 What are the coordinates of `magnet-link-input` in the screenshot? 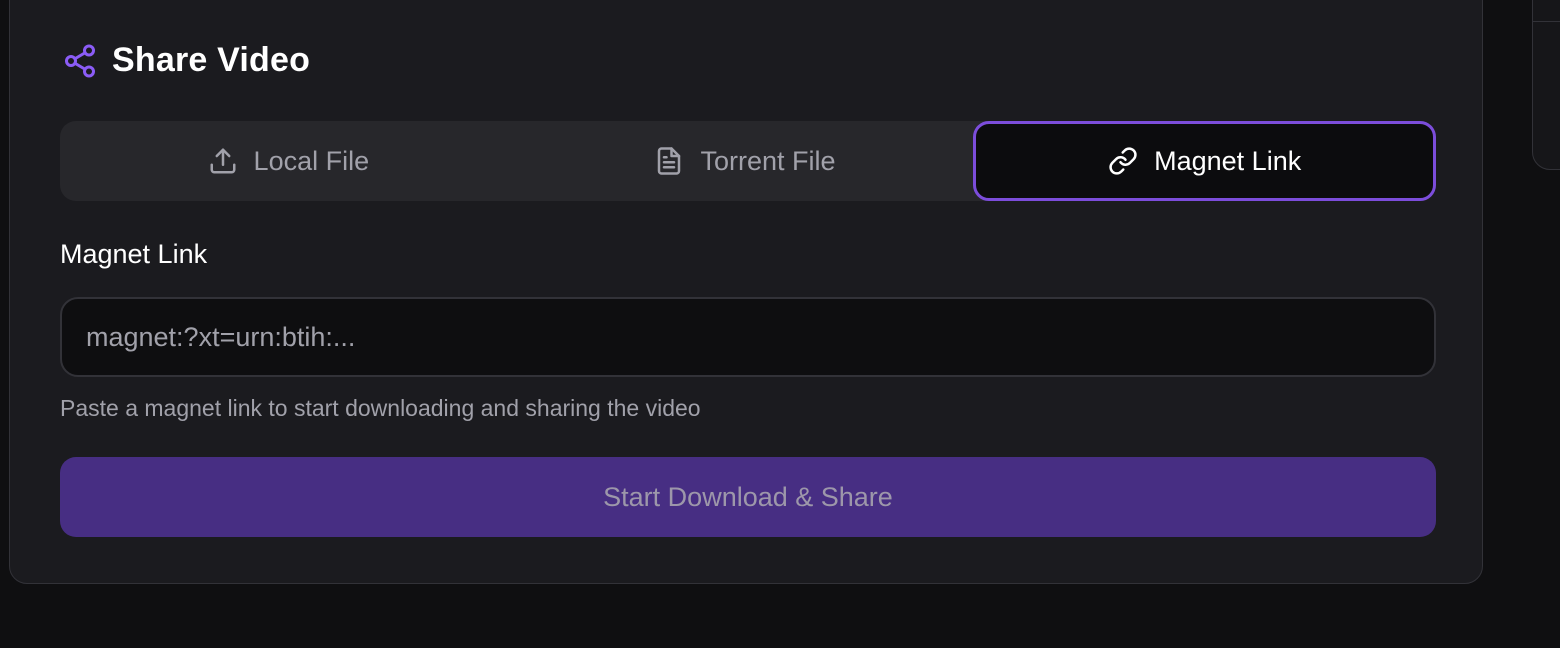 It's located at (748, 337).